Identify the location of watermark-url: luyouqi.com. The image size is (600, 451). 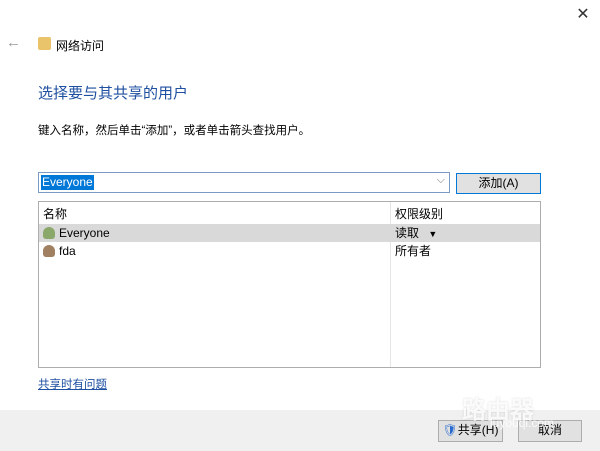
(522, 423).